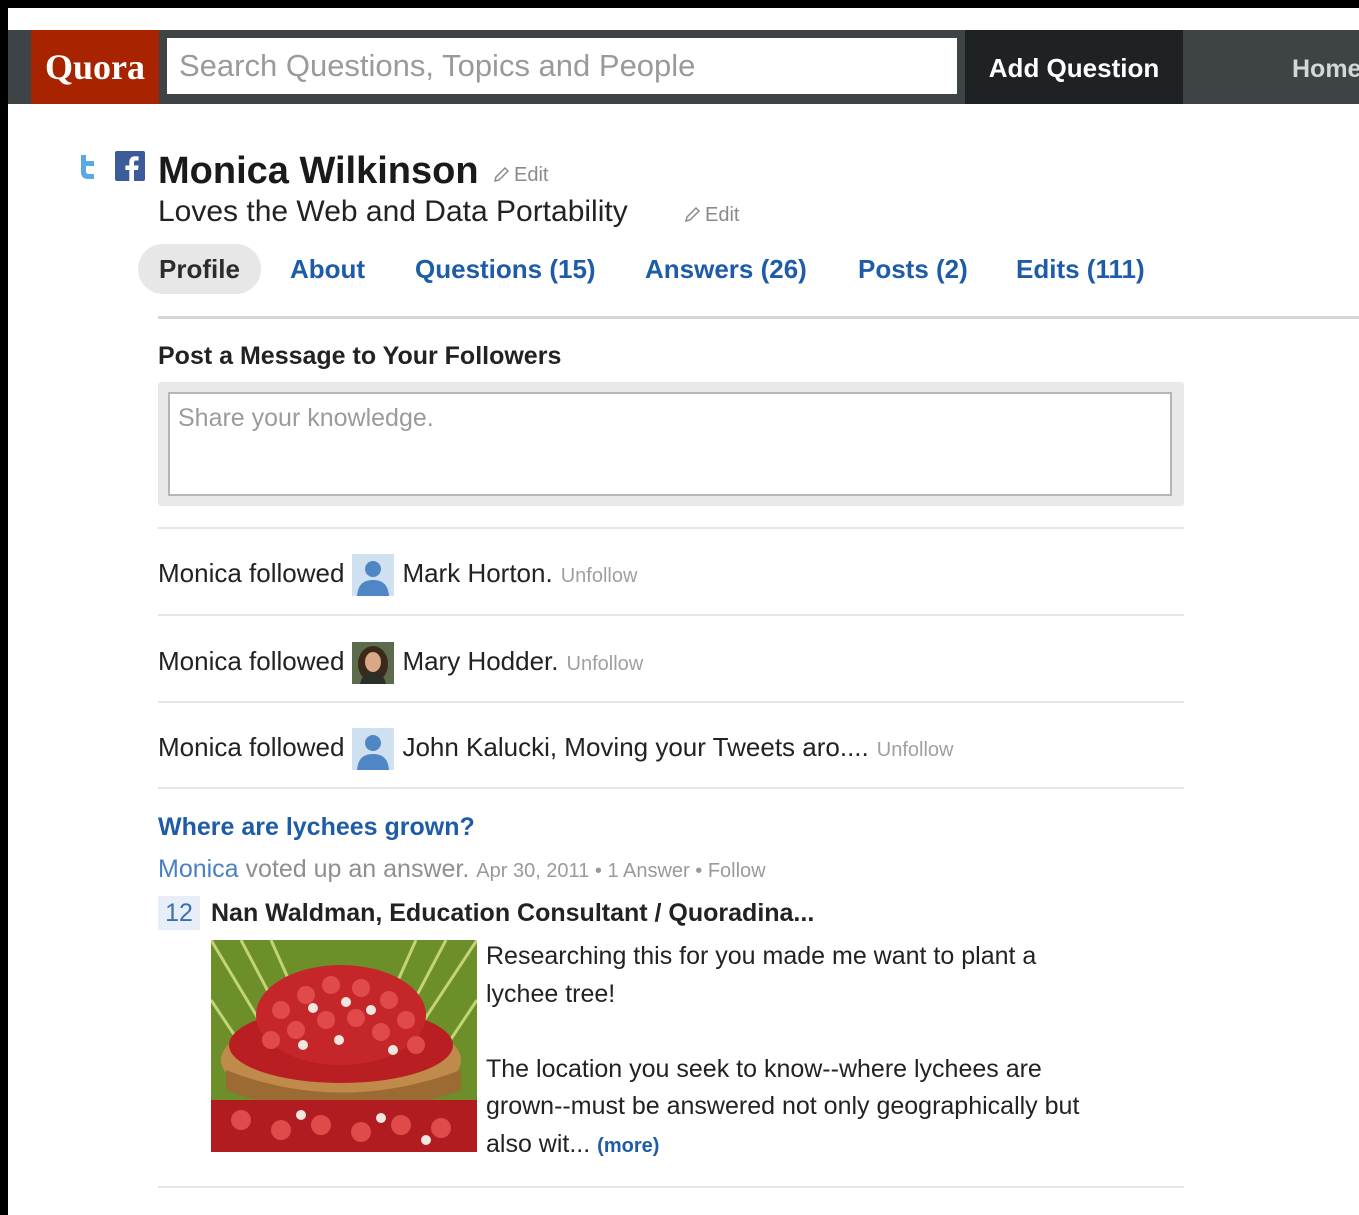 This screenshot has width=1359, height=1215. What do you see at coordinates (737, 871) in the screenshot?
I see `follow-question-link: Follow` at bounding box center [737, 871].